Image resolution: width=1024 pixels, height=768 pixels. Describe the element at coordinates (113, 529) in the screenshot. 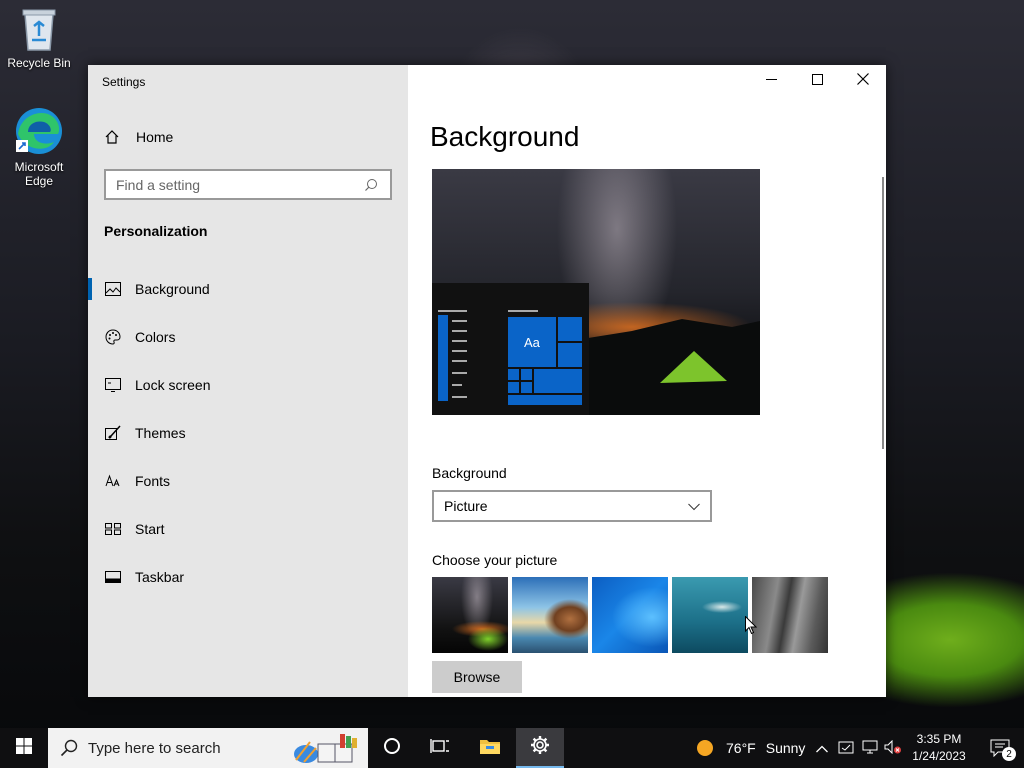

I see `start-grid-icon` at that location.